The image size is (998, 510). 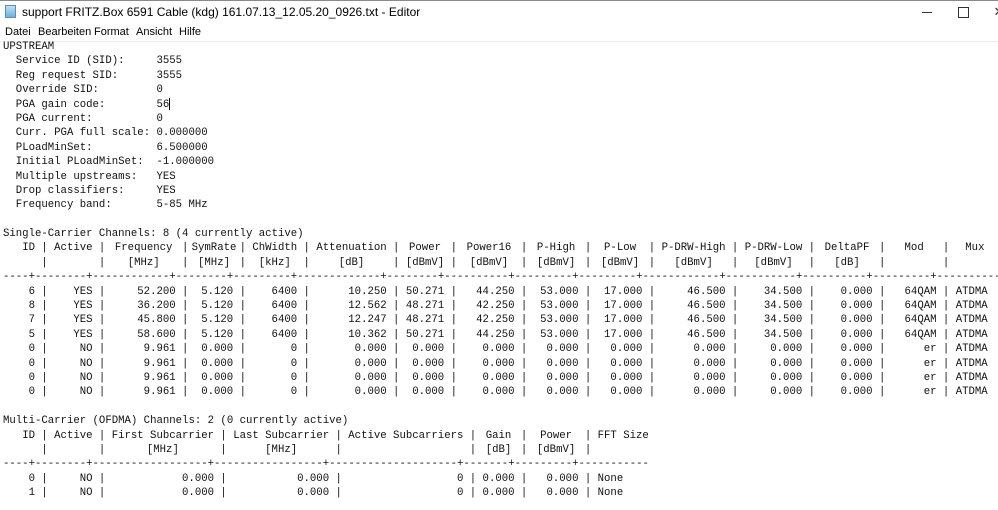 What do you see at coordinates (367, 306) in the screenshot?
I see `data-cell: 12.562` at bounding box center [367, 306].